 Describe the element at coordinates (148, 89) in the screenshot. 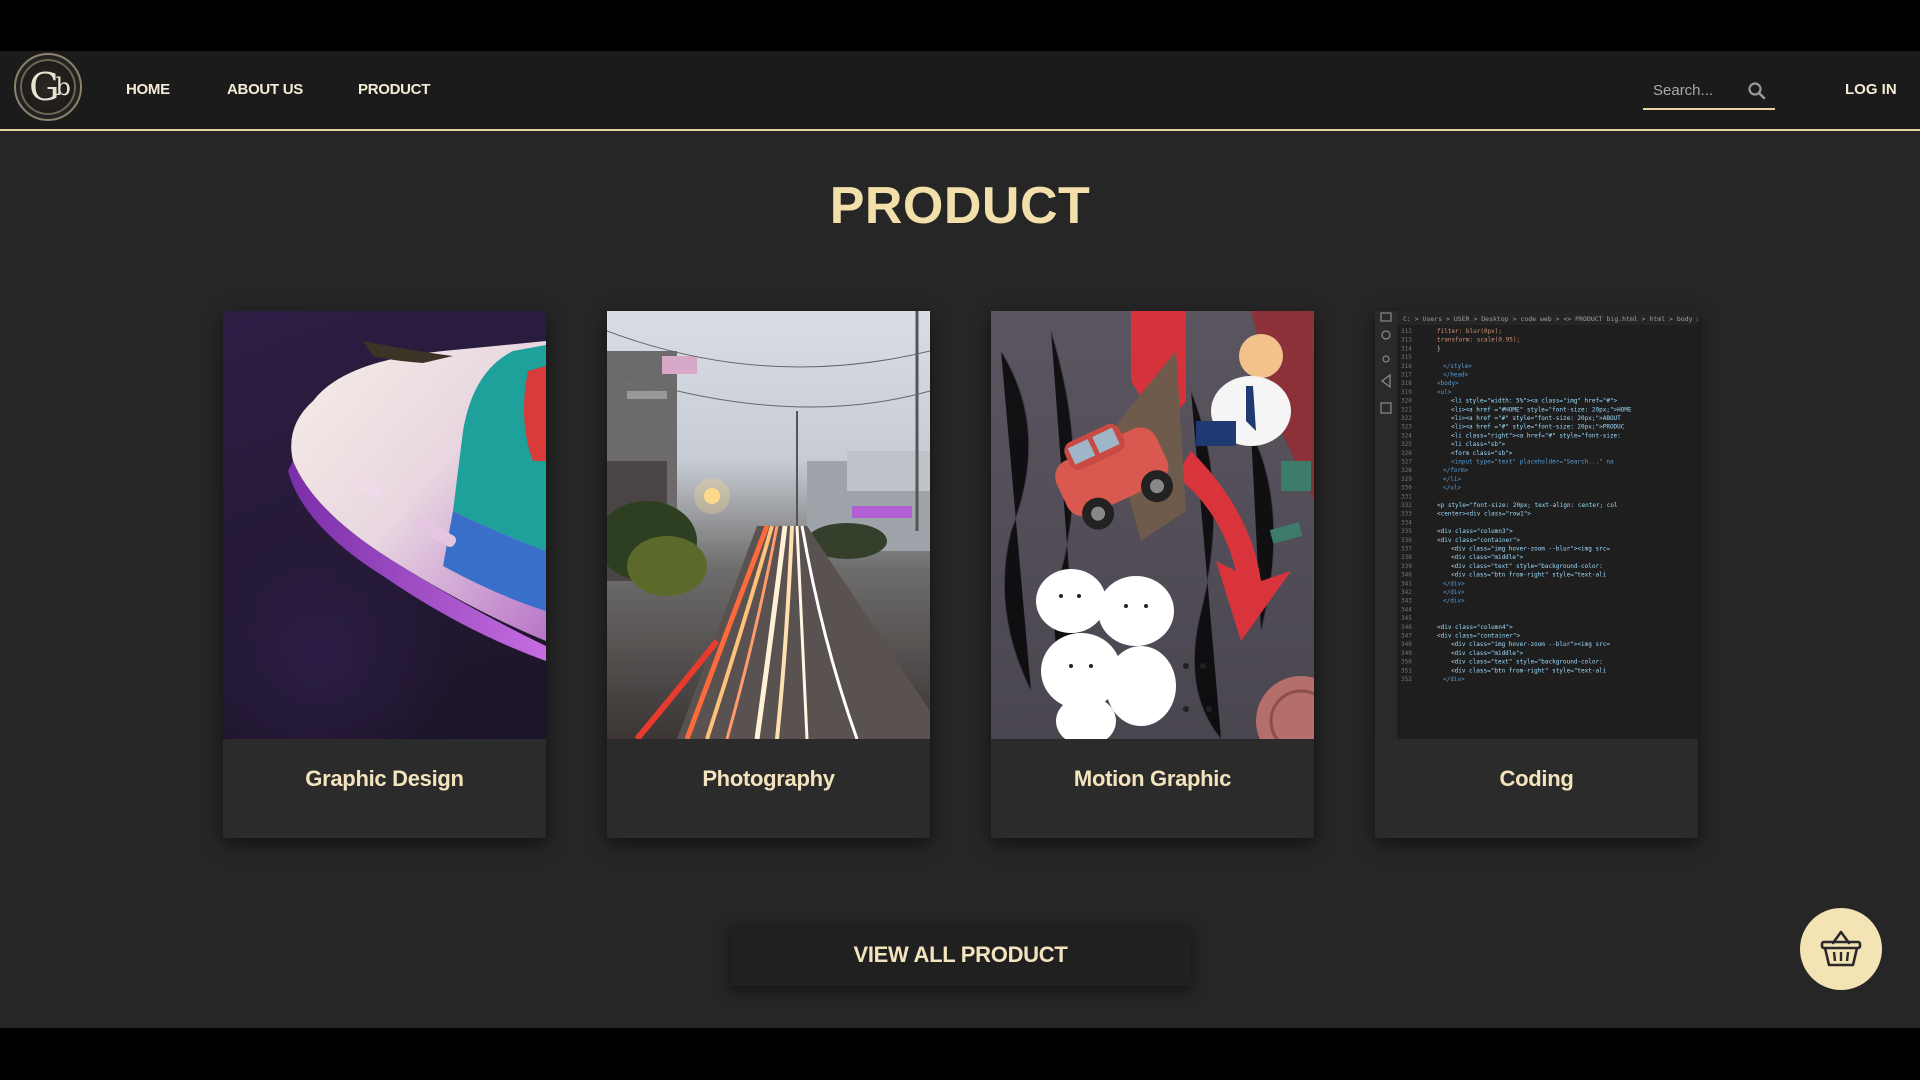

I see `nav-link-home: HOME` at that location.